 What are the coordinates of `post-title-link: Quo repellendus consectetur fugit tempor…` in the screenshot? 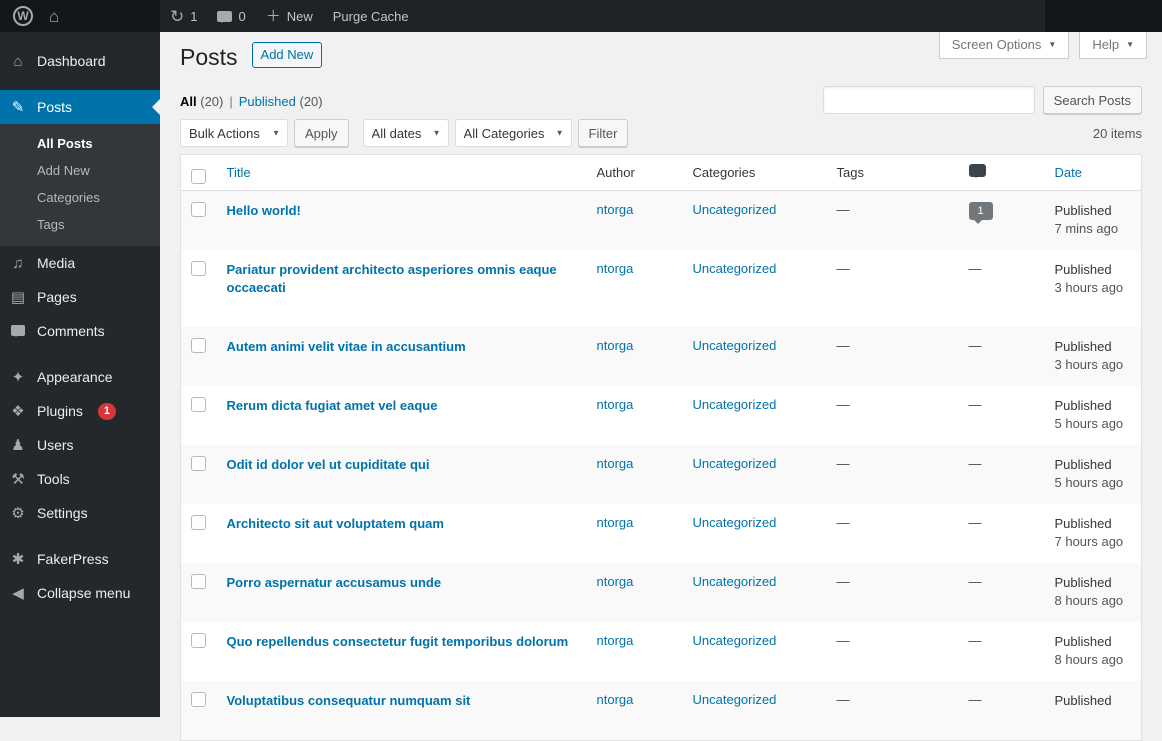 It's located at (398, 642).